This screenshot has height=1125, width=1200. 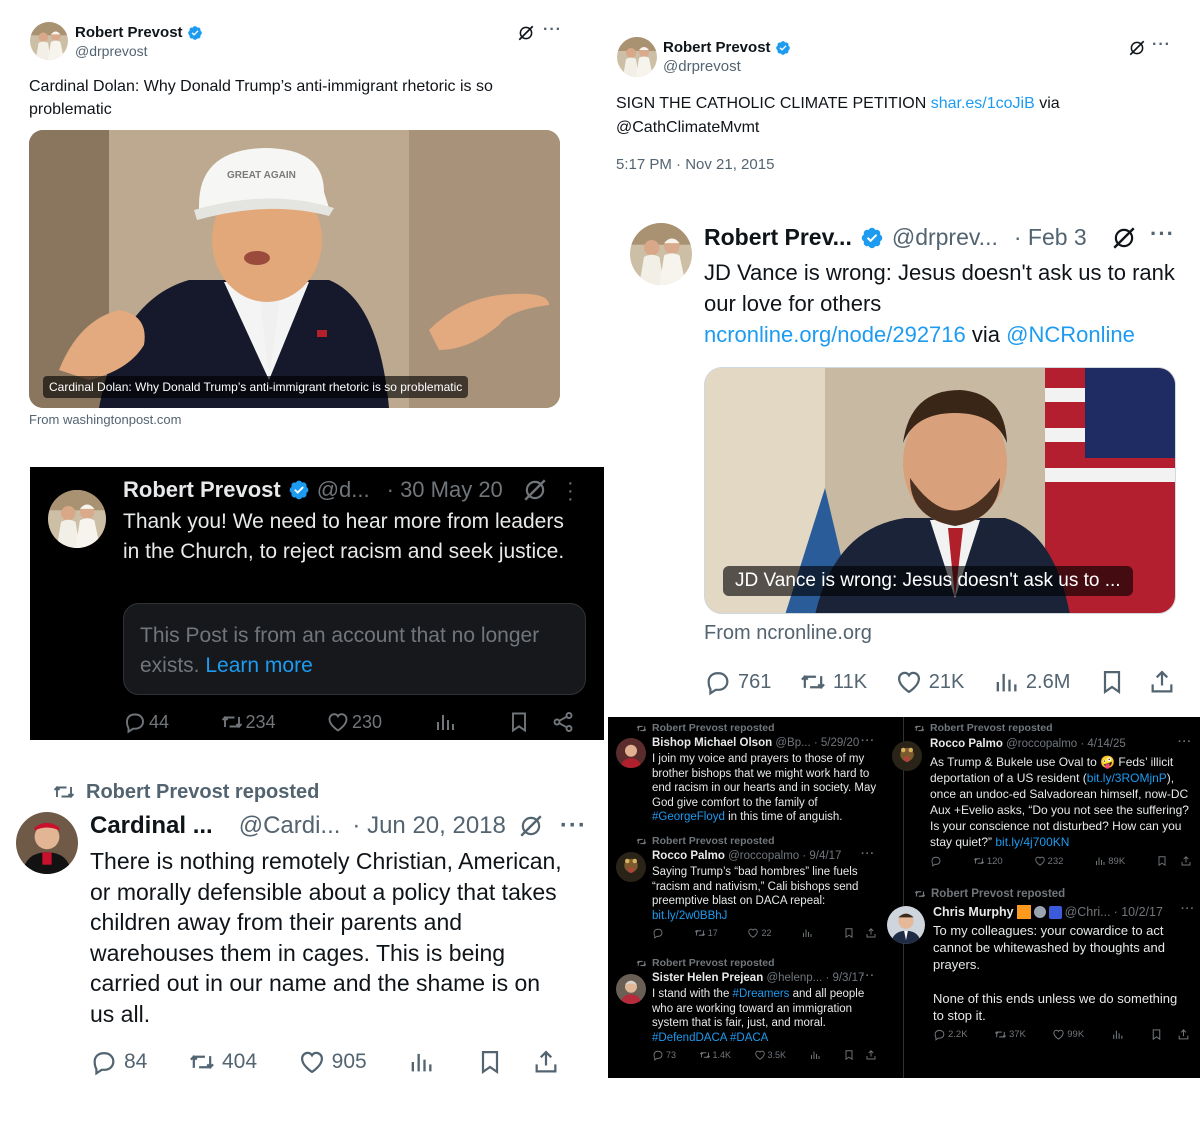 I want to click on views-button: 2.6M, so click(x=1031, y=682).